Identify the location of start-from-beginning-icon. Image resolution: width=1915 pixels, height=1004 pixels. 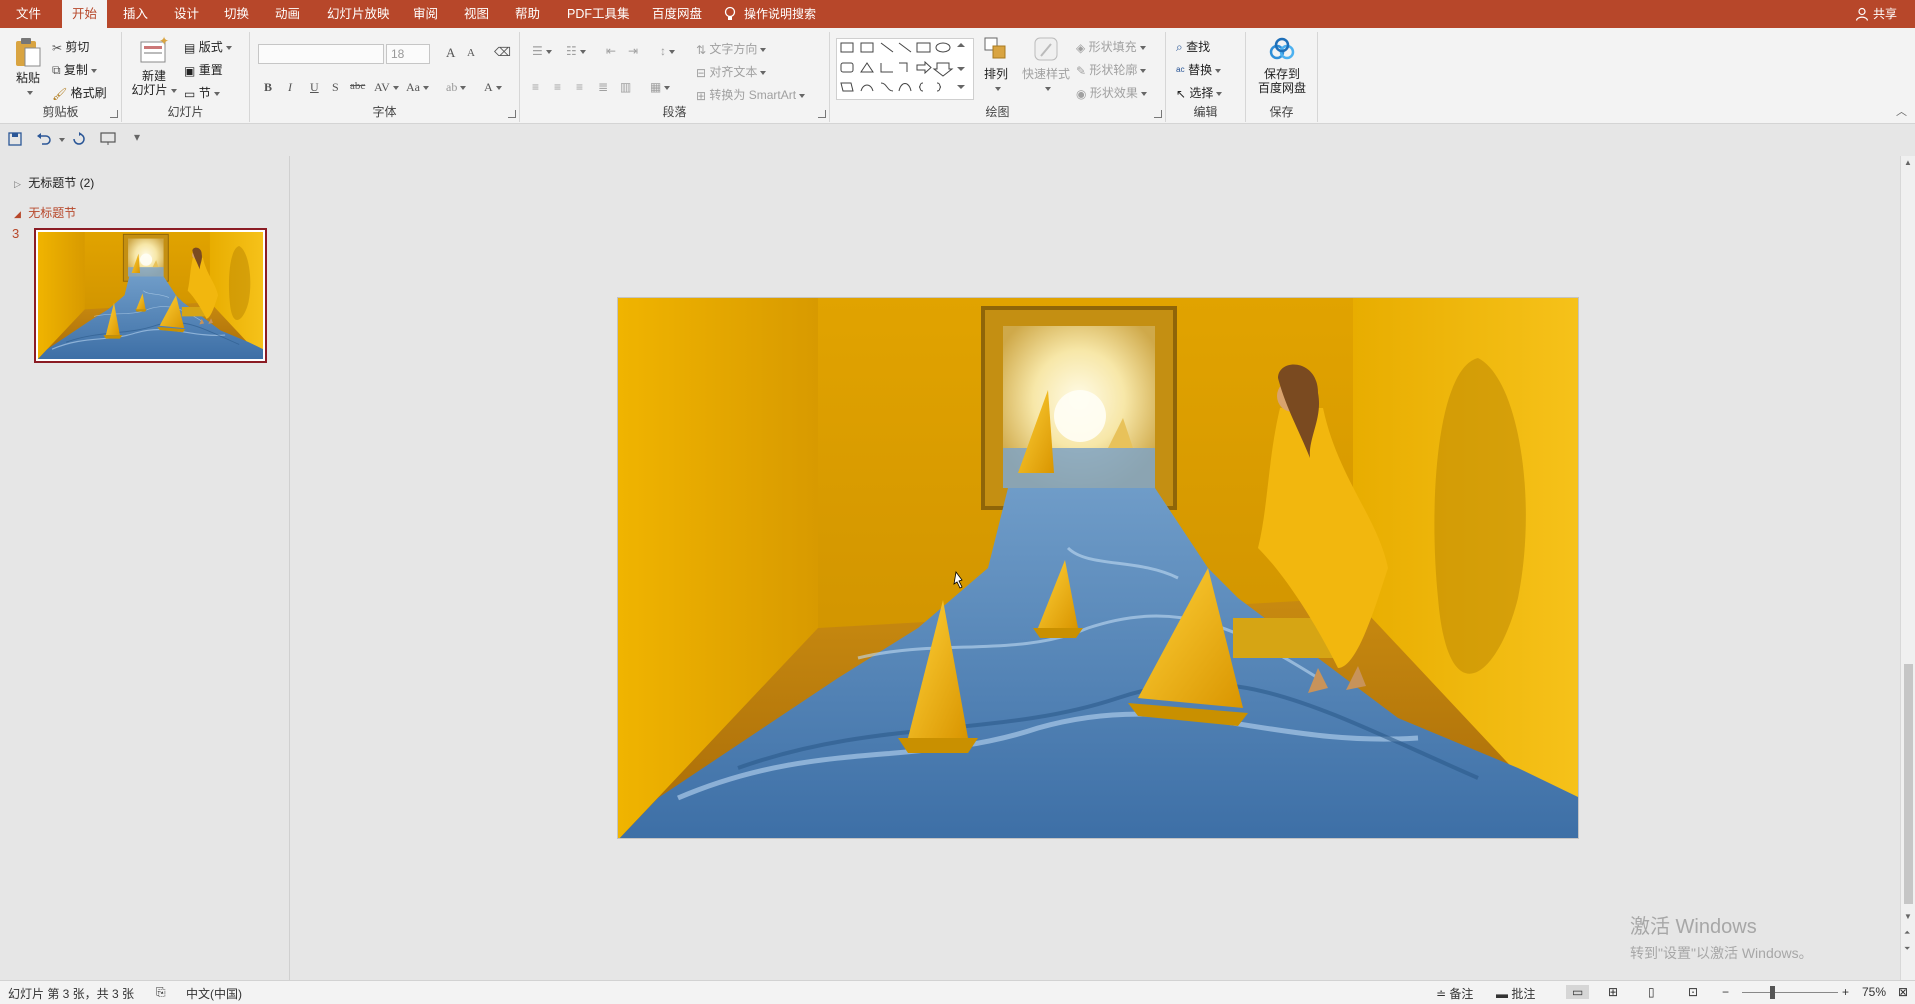
(109, 139).